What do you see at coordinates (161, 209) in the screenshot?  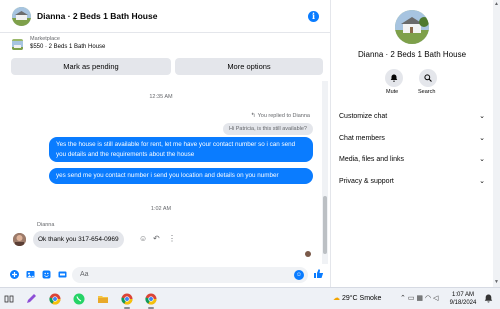 I see `timestamp: 1:02 AM` at bounding box center [161, 209].